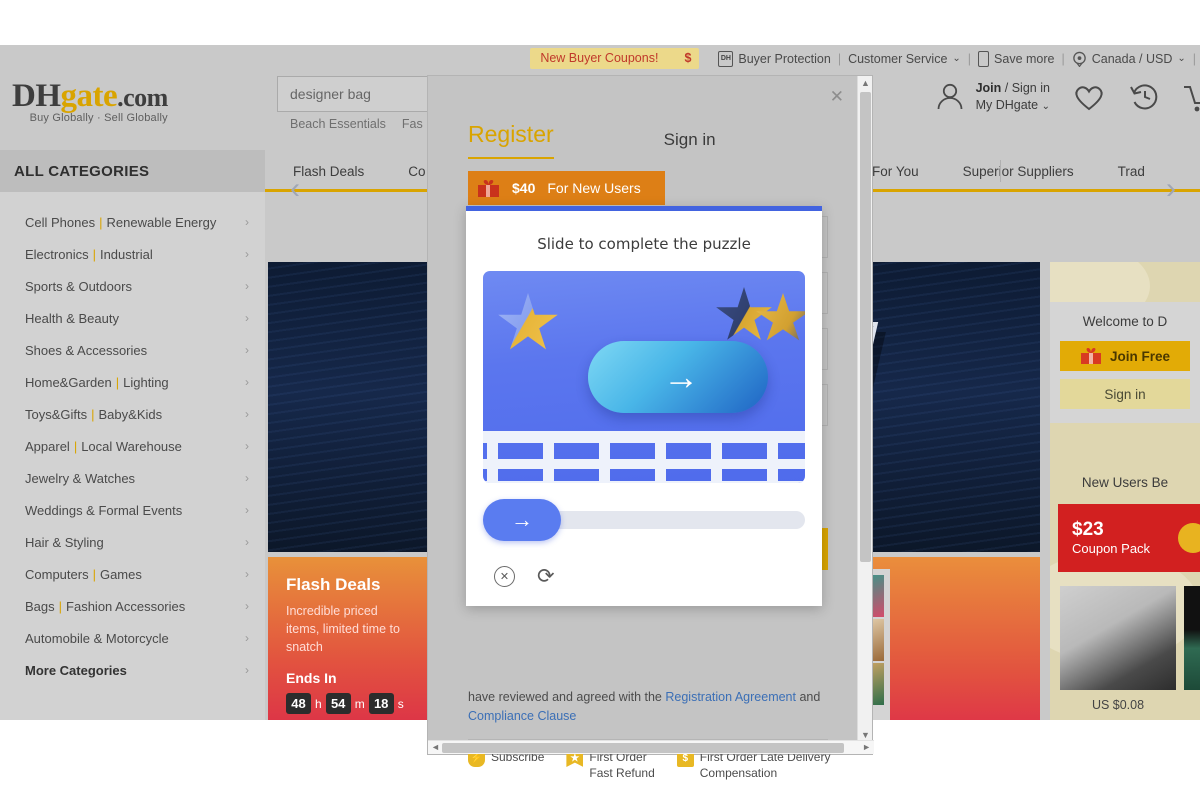 The image size is (1200, 800). I want to click on nav-item-trade-services: Trad, so click(1131, 171).